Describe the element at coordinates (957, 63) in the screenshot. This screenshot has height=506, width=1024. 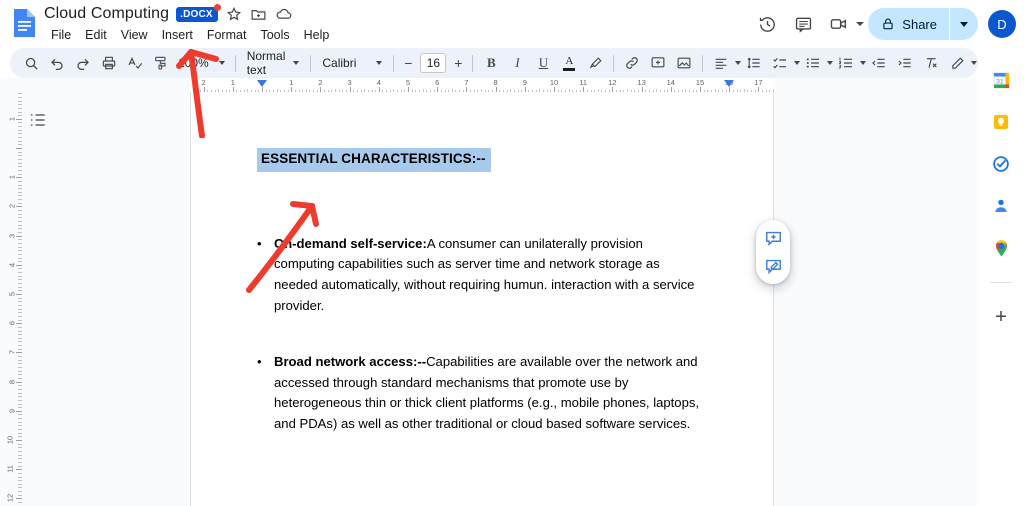
I see `editing-mode-icon` at that location.